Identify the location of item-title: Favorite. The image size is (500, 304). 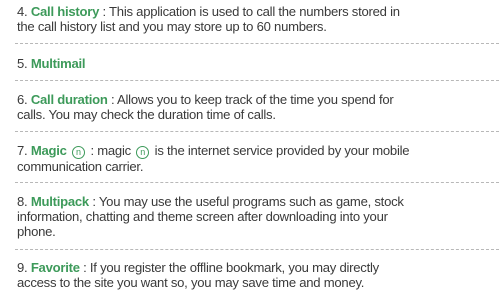
(55, 267).